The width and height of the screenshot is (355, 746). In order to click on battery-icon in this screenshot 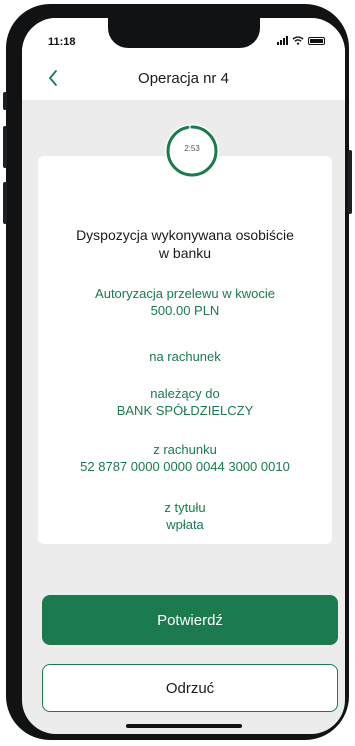, I will do `click(316, 40)`.